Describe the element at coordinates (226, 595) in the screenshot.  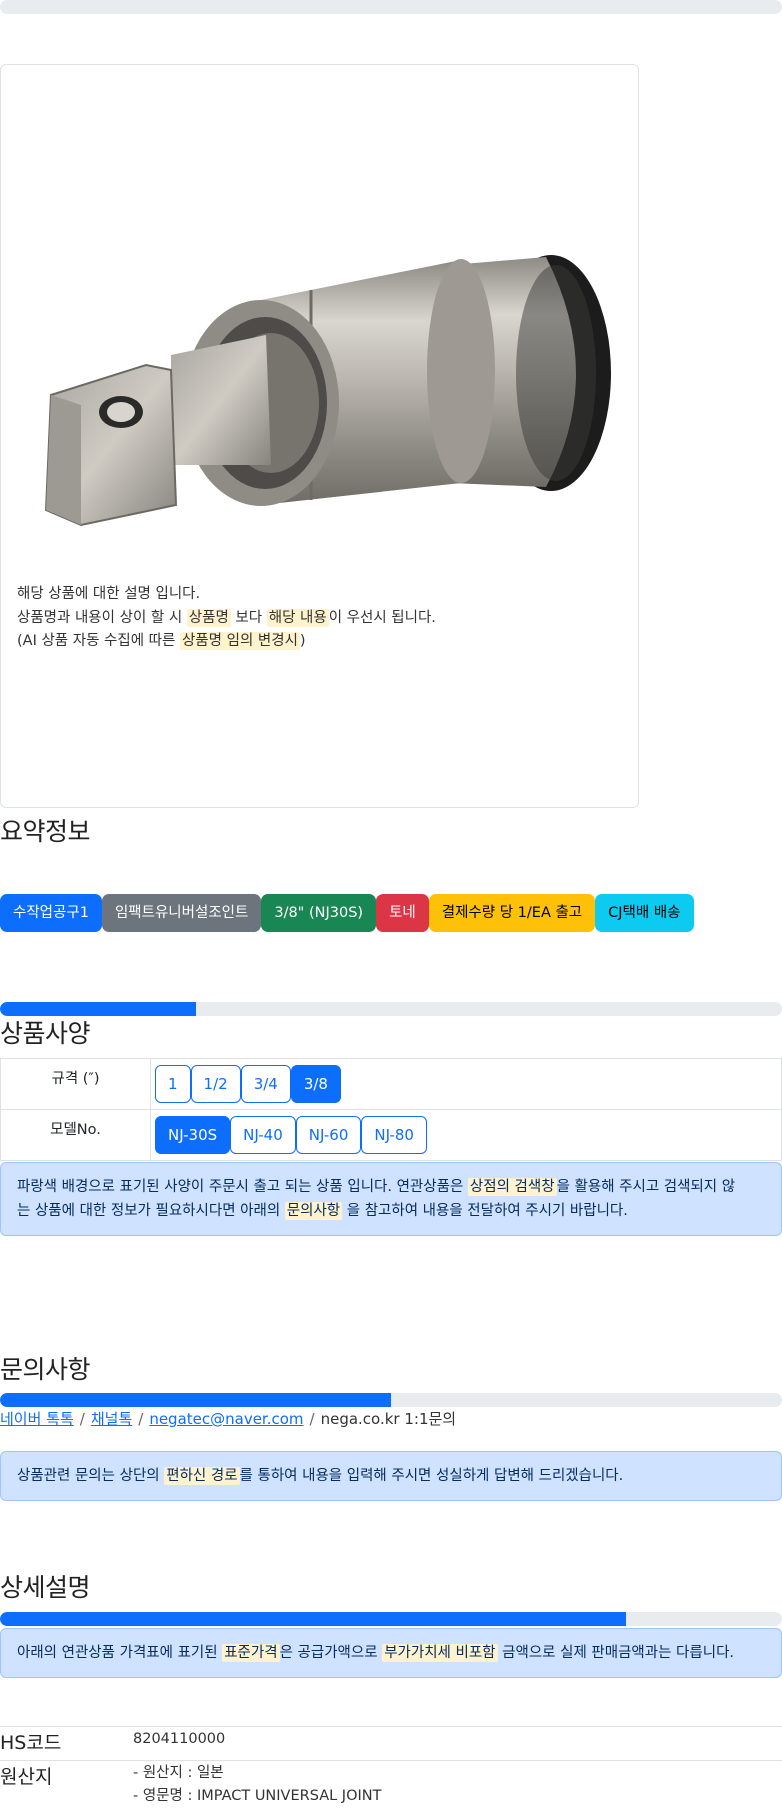
I see `text-line: 해당 상품에 대한 설명 입니다.` at that location.